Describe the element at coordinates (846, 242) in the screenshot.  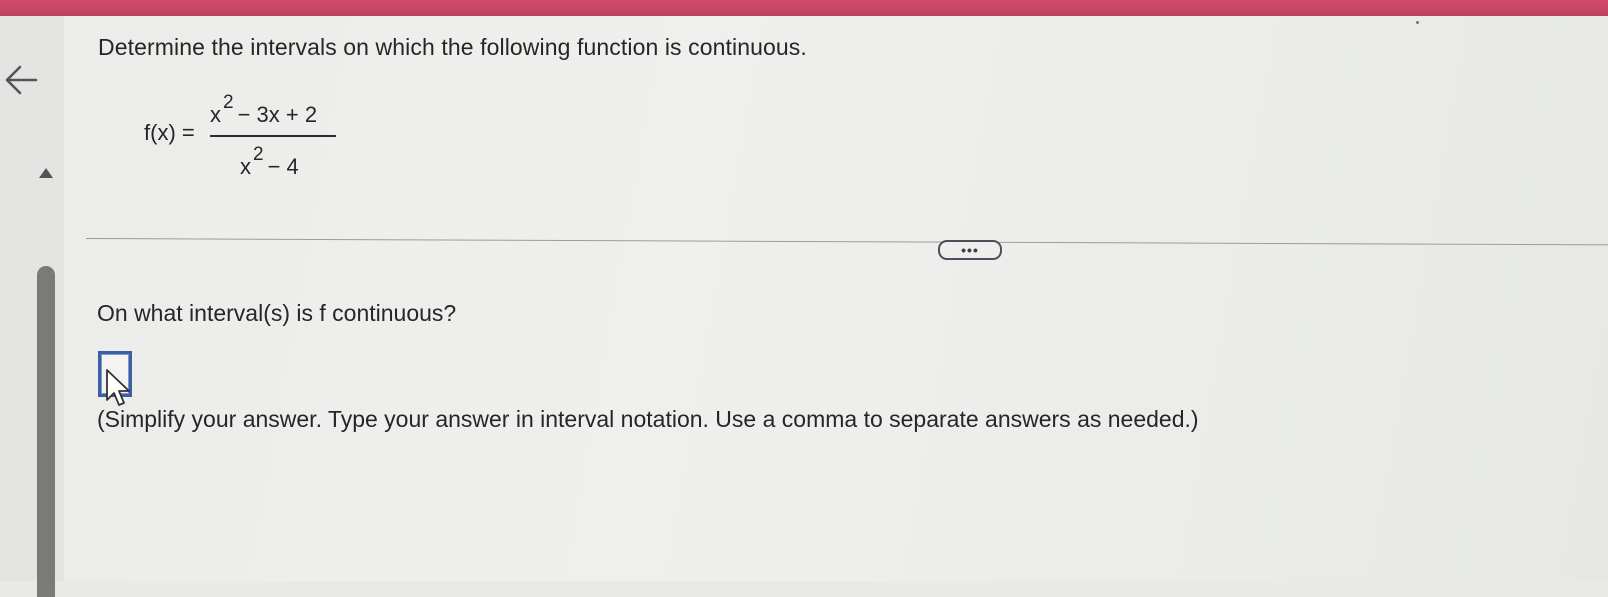
I see `section-divider` at that location.